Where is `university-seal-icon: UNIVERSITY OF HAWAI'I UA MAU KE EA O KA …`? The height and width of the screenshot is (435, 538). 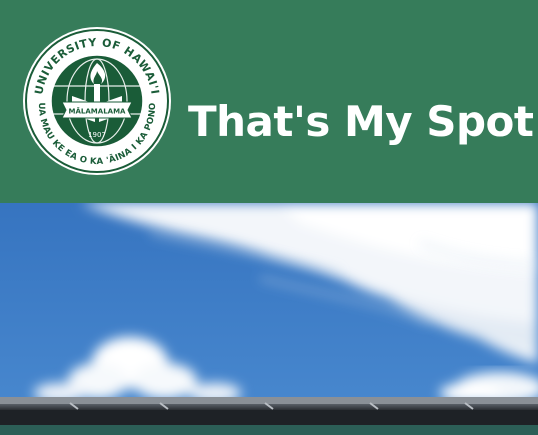 university-seal-icon: UNIVERSITY OF HAWAI'I UA MAU KE EA O KA … is located at coordinates (97, 101).